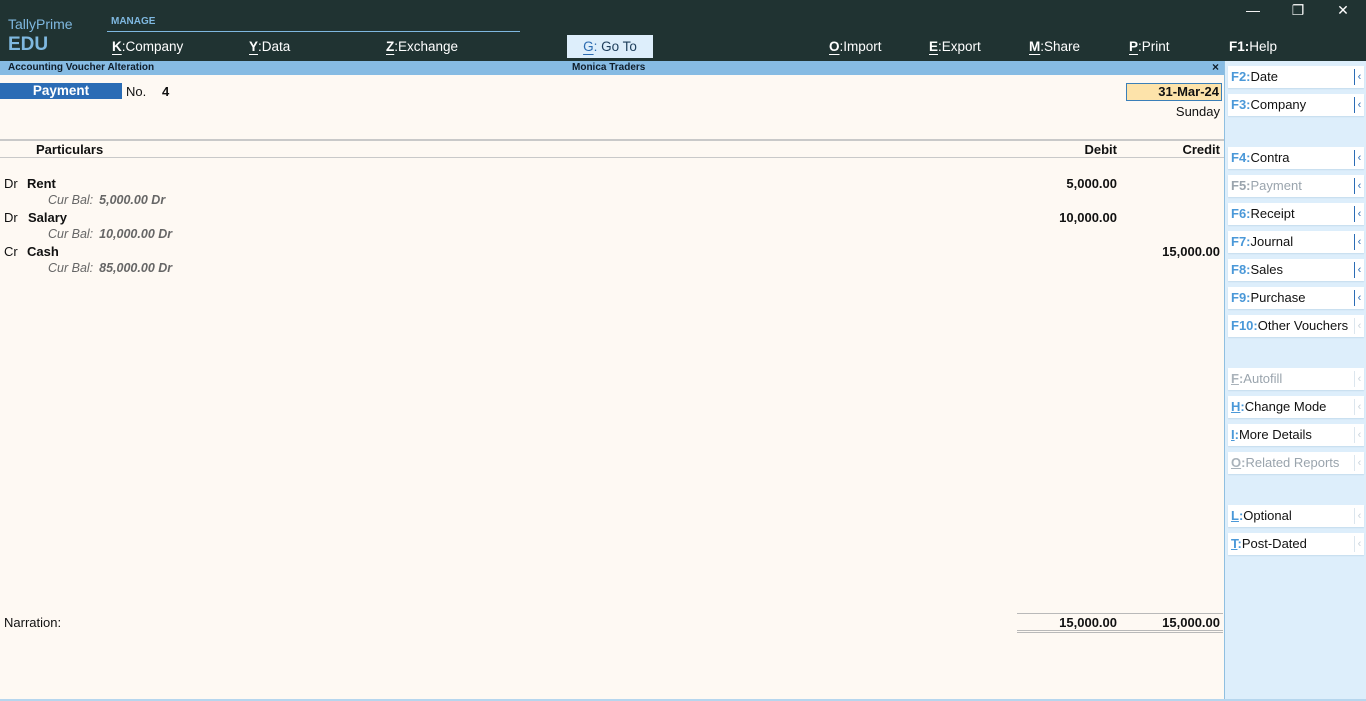 Image resolution: width=1366 pixels, height=701 pixels. What do you see at coordinates (1088, 217) in the screenshot?
I see `entry-debit: 10,000.00` at bounding box center [1088, 217].